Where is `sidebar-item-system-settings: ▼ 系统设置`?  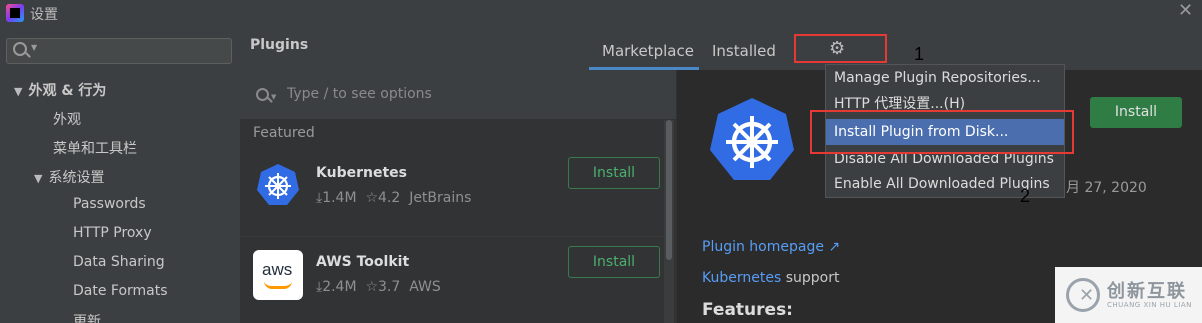 sidebar-item-system-settings: ▼ 系统设置 is located at coordinates (69, 177).